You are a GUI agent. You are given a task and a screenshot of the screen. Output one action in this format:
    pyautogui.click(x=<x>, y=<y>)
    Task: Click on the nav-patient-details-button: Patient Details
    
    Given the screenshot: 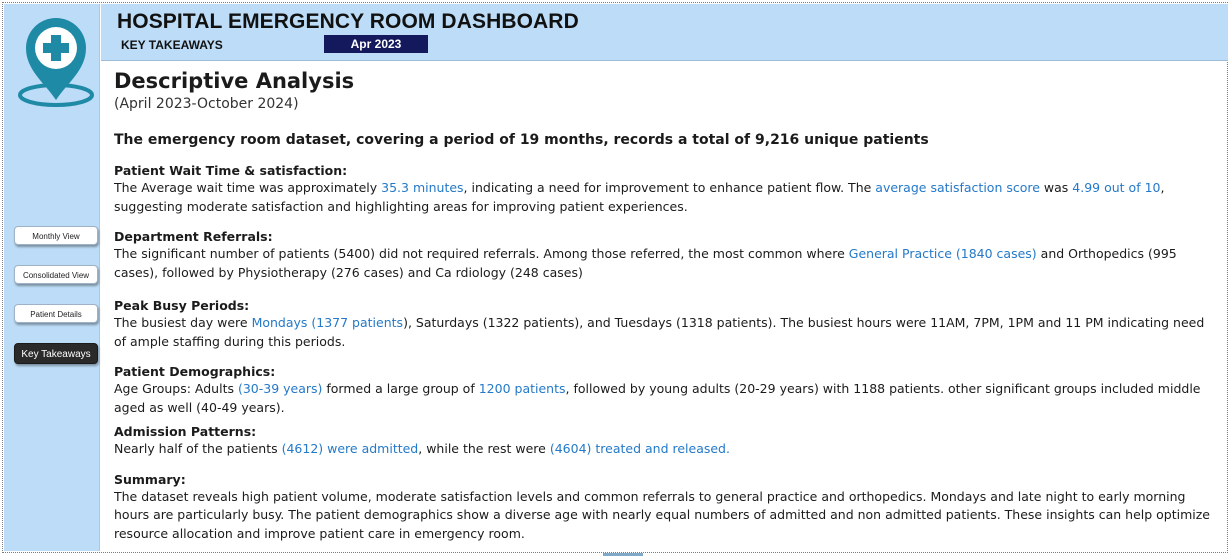 What is the action you would take?
    pyautogui.click(x=56, y=313)
    